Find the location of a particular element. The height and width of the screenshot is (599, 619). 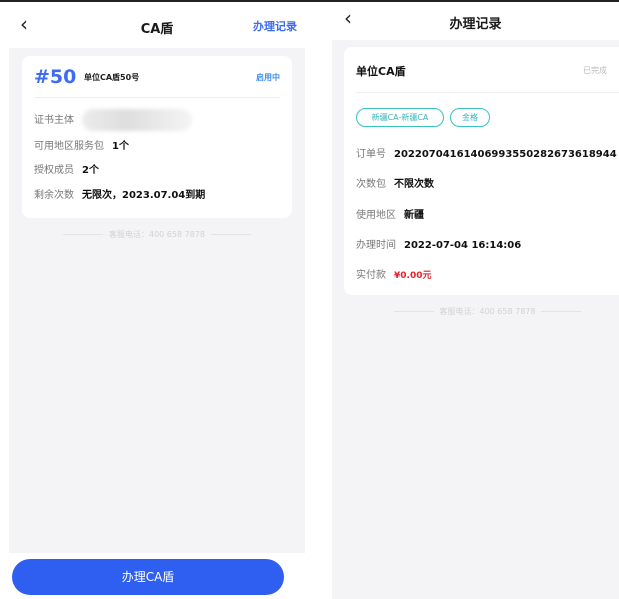

row-label: 订单号 is located at coordinates (371, 154).